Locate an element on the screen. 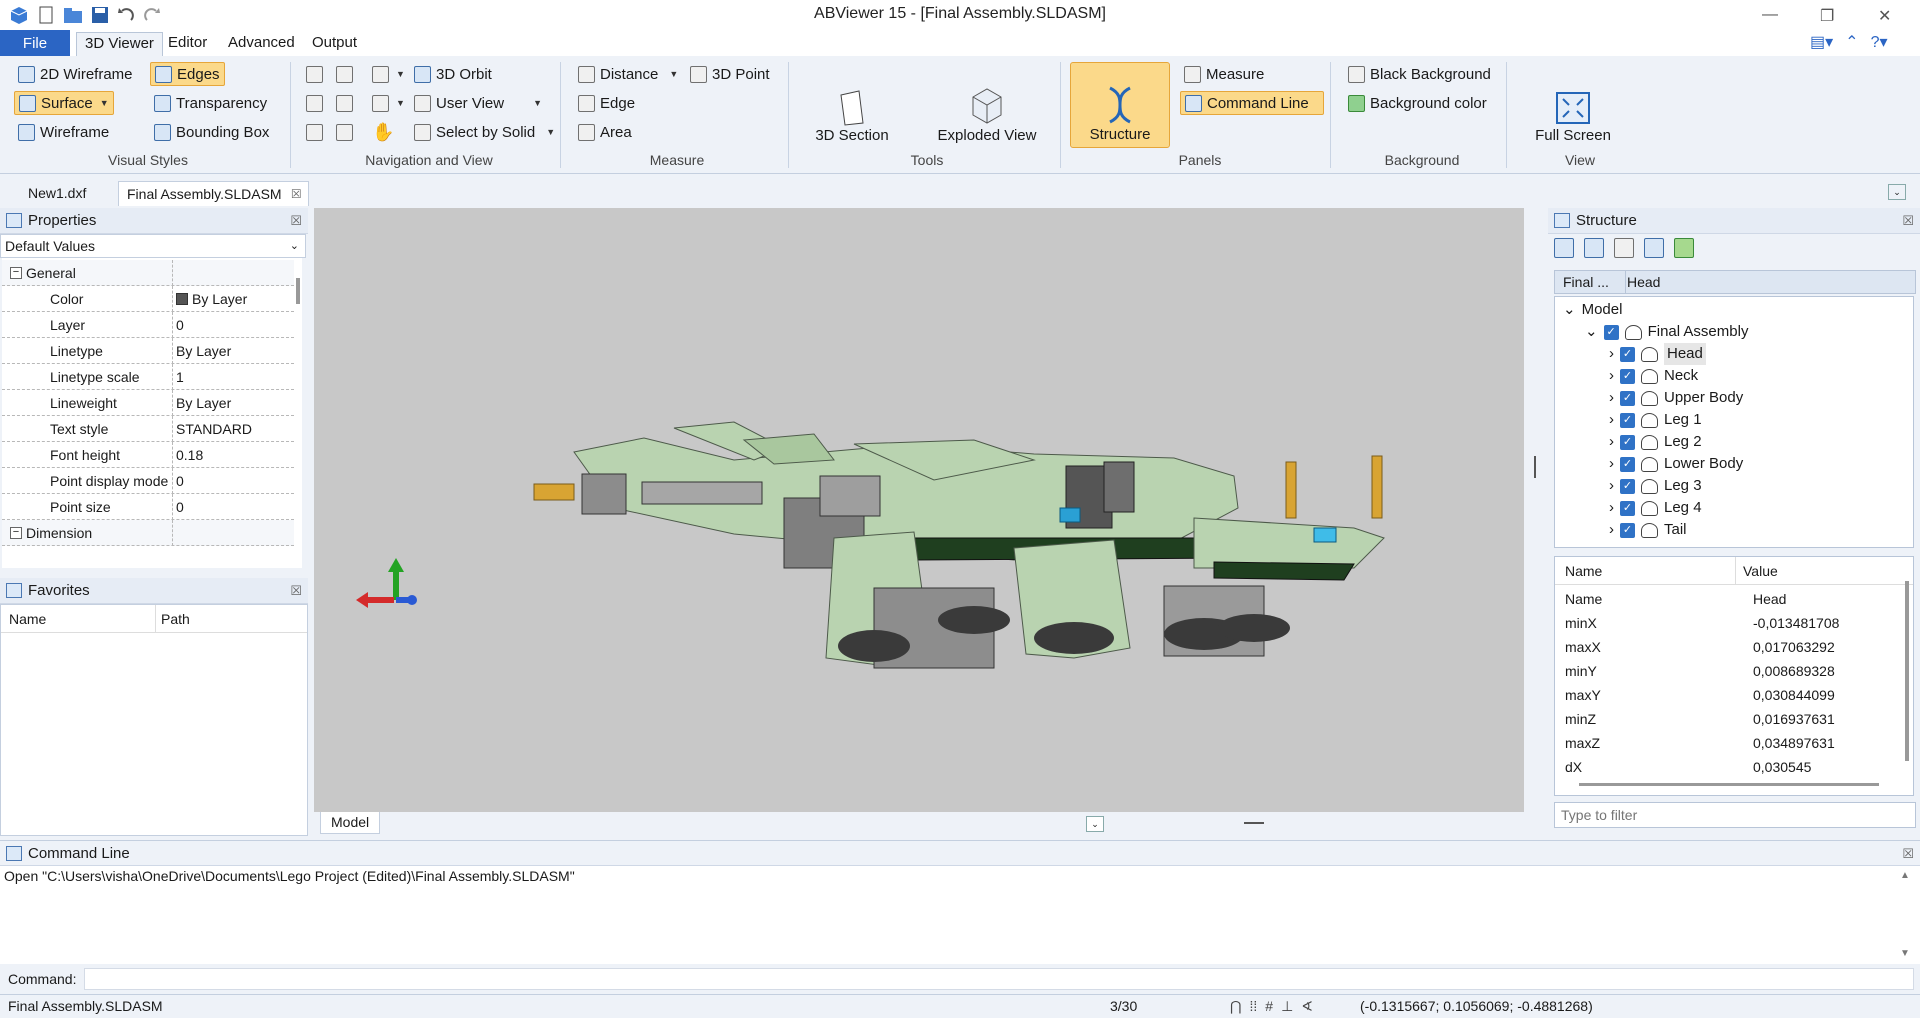 This screenshot has width=1920, height=1018. refresh-icon is located at coordinates (1624, 248).